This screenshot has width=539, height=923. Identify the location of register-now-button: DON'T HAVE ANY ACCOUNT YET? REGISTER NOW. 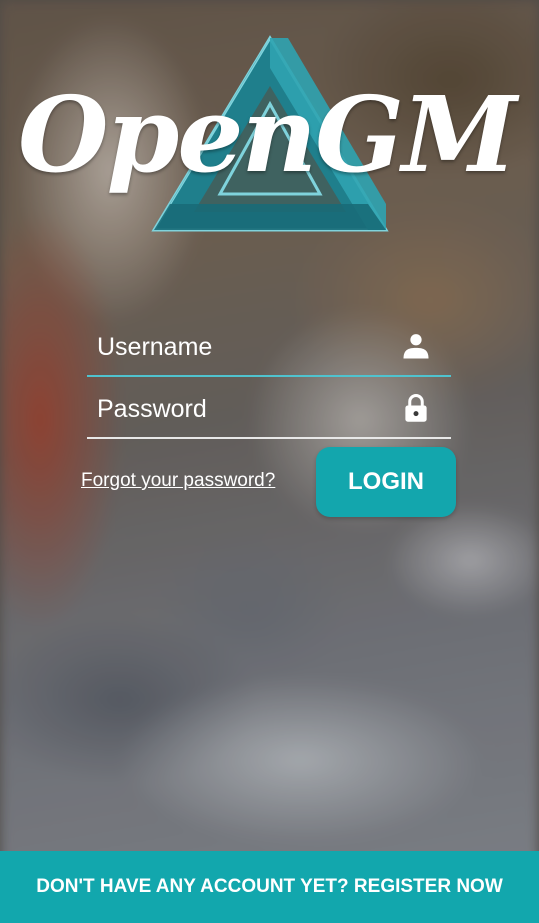
(269, 887).